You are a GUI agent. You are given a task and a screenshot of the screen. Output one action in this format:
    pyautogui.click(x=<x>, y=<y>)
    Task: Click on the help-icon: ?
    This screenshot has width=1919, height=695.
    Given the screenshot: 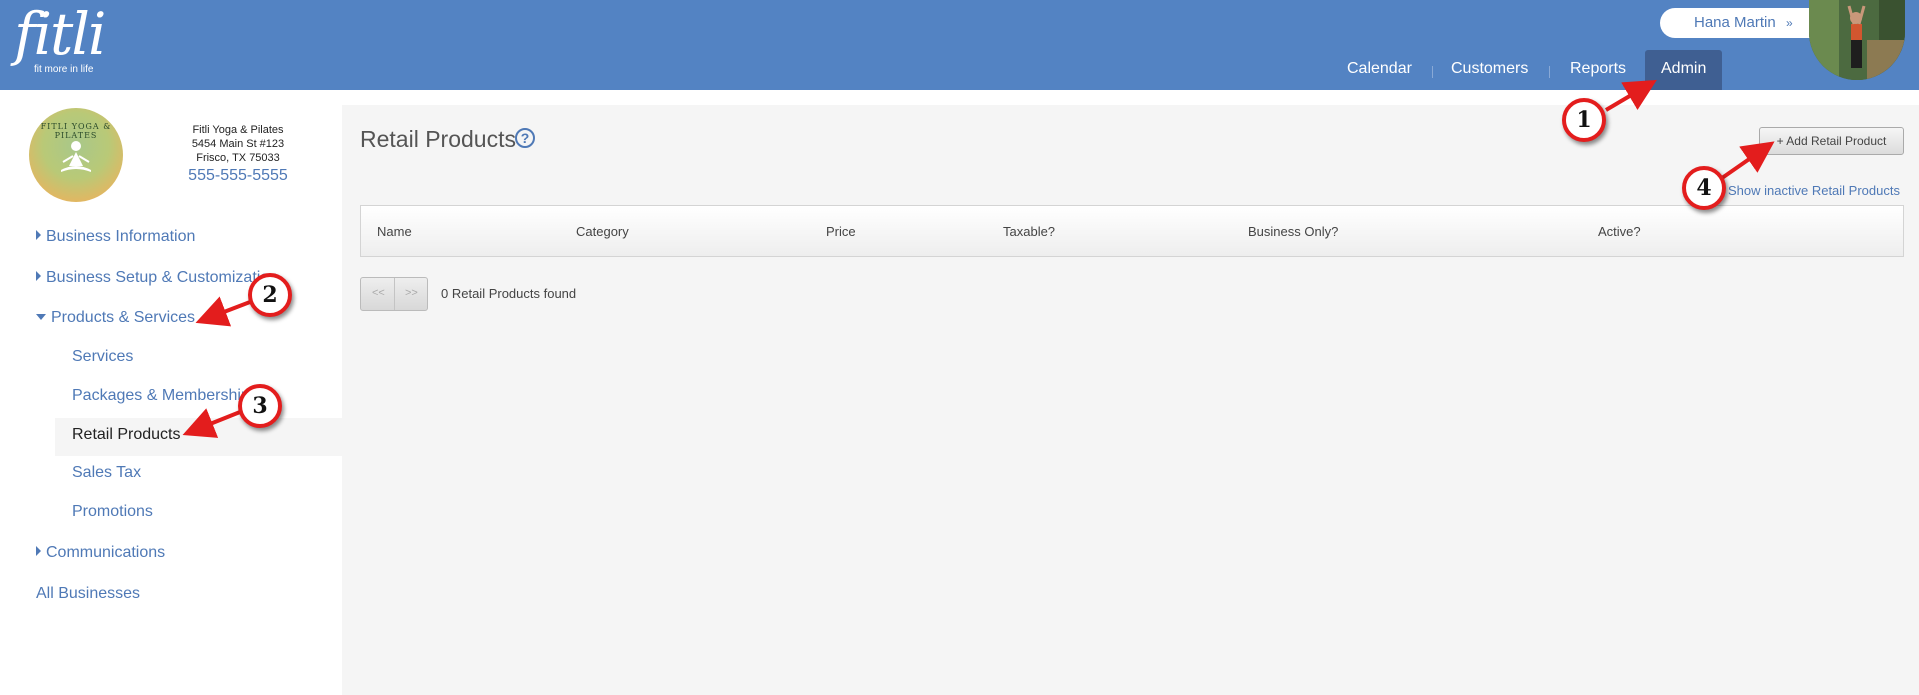 What is the action you would take?
    pyautogui.click(x=525, y=138)
    